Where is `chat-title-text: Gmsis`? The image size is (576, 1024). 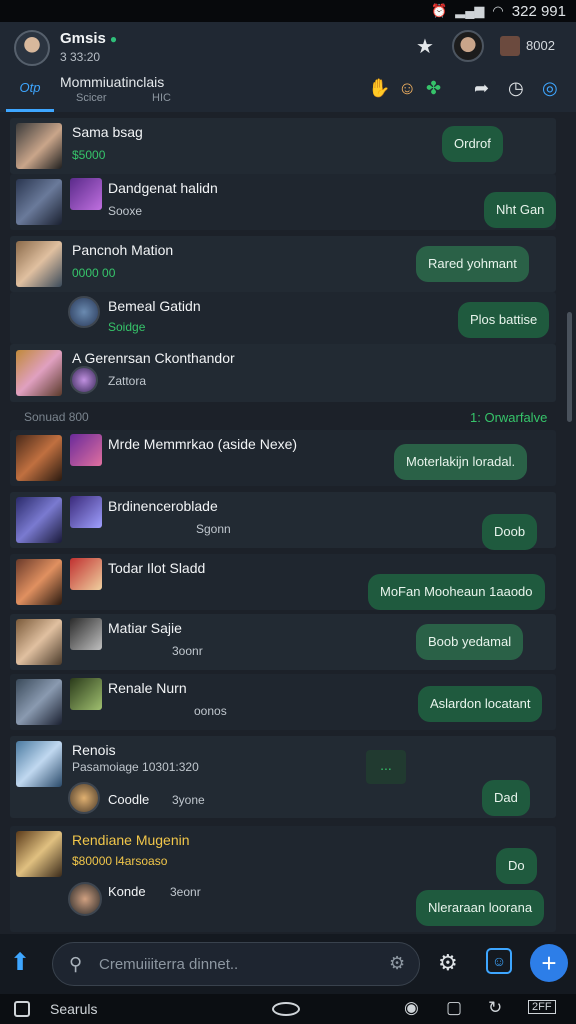
chat-title-text: Gmsis is located at coordinates (83, 38).